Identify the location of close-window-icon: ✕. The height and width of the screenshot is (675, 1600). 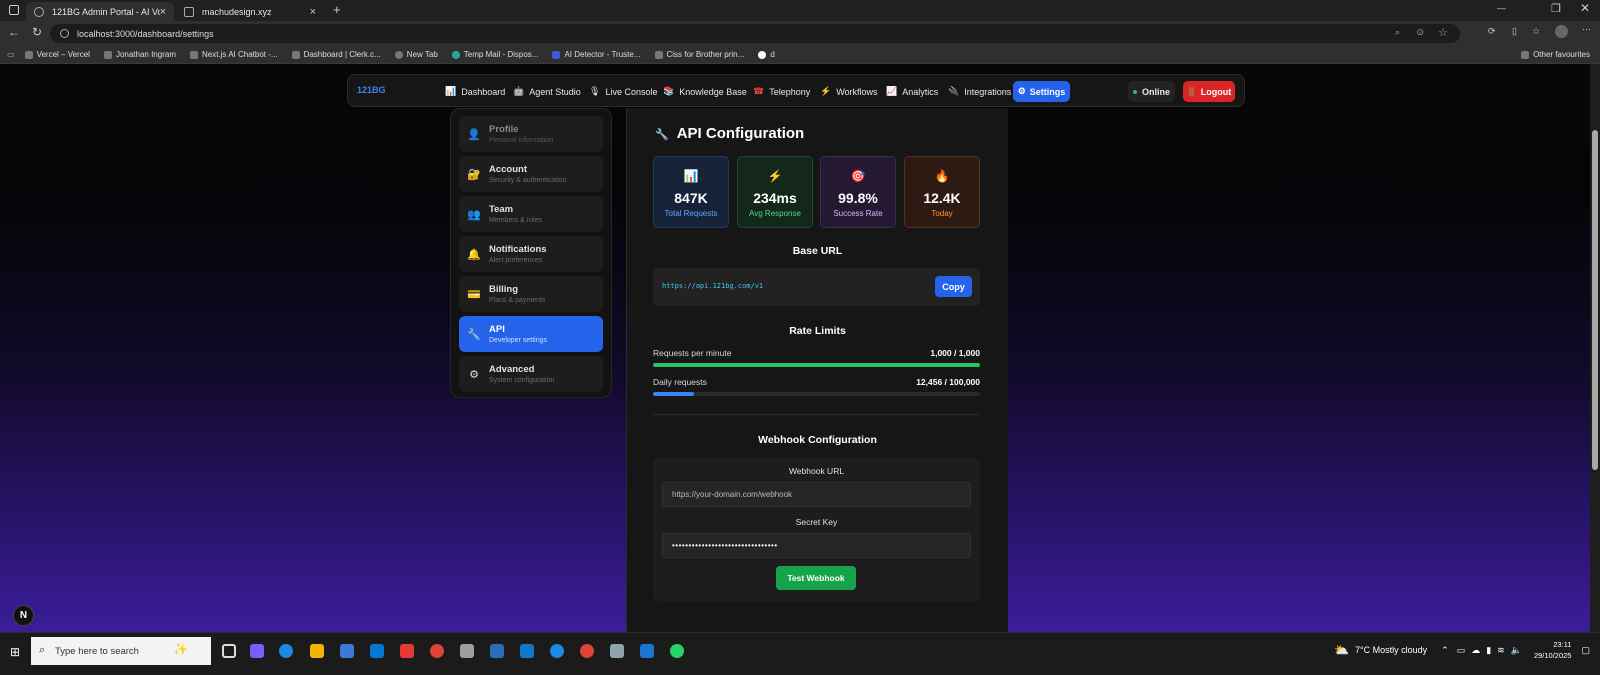
(1585, 8).